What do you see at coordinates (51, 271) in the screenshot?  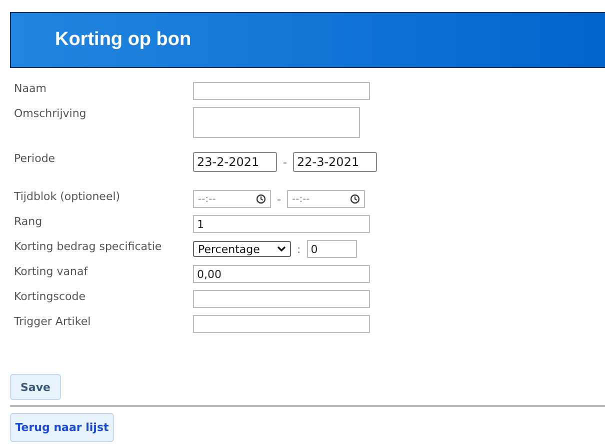 I see `field-label: Korting vanaf` at bounding box center [51, 271].